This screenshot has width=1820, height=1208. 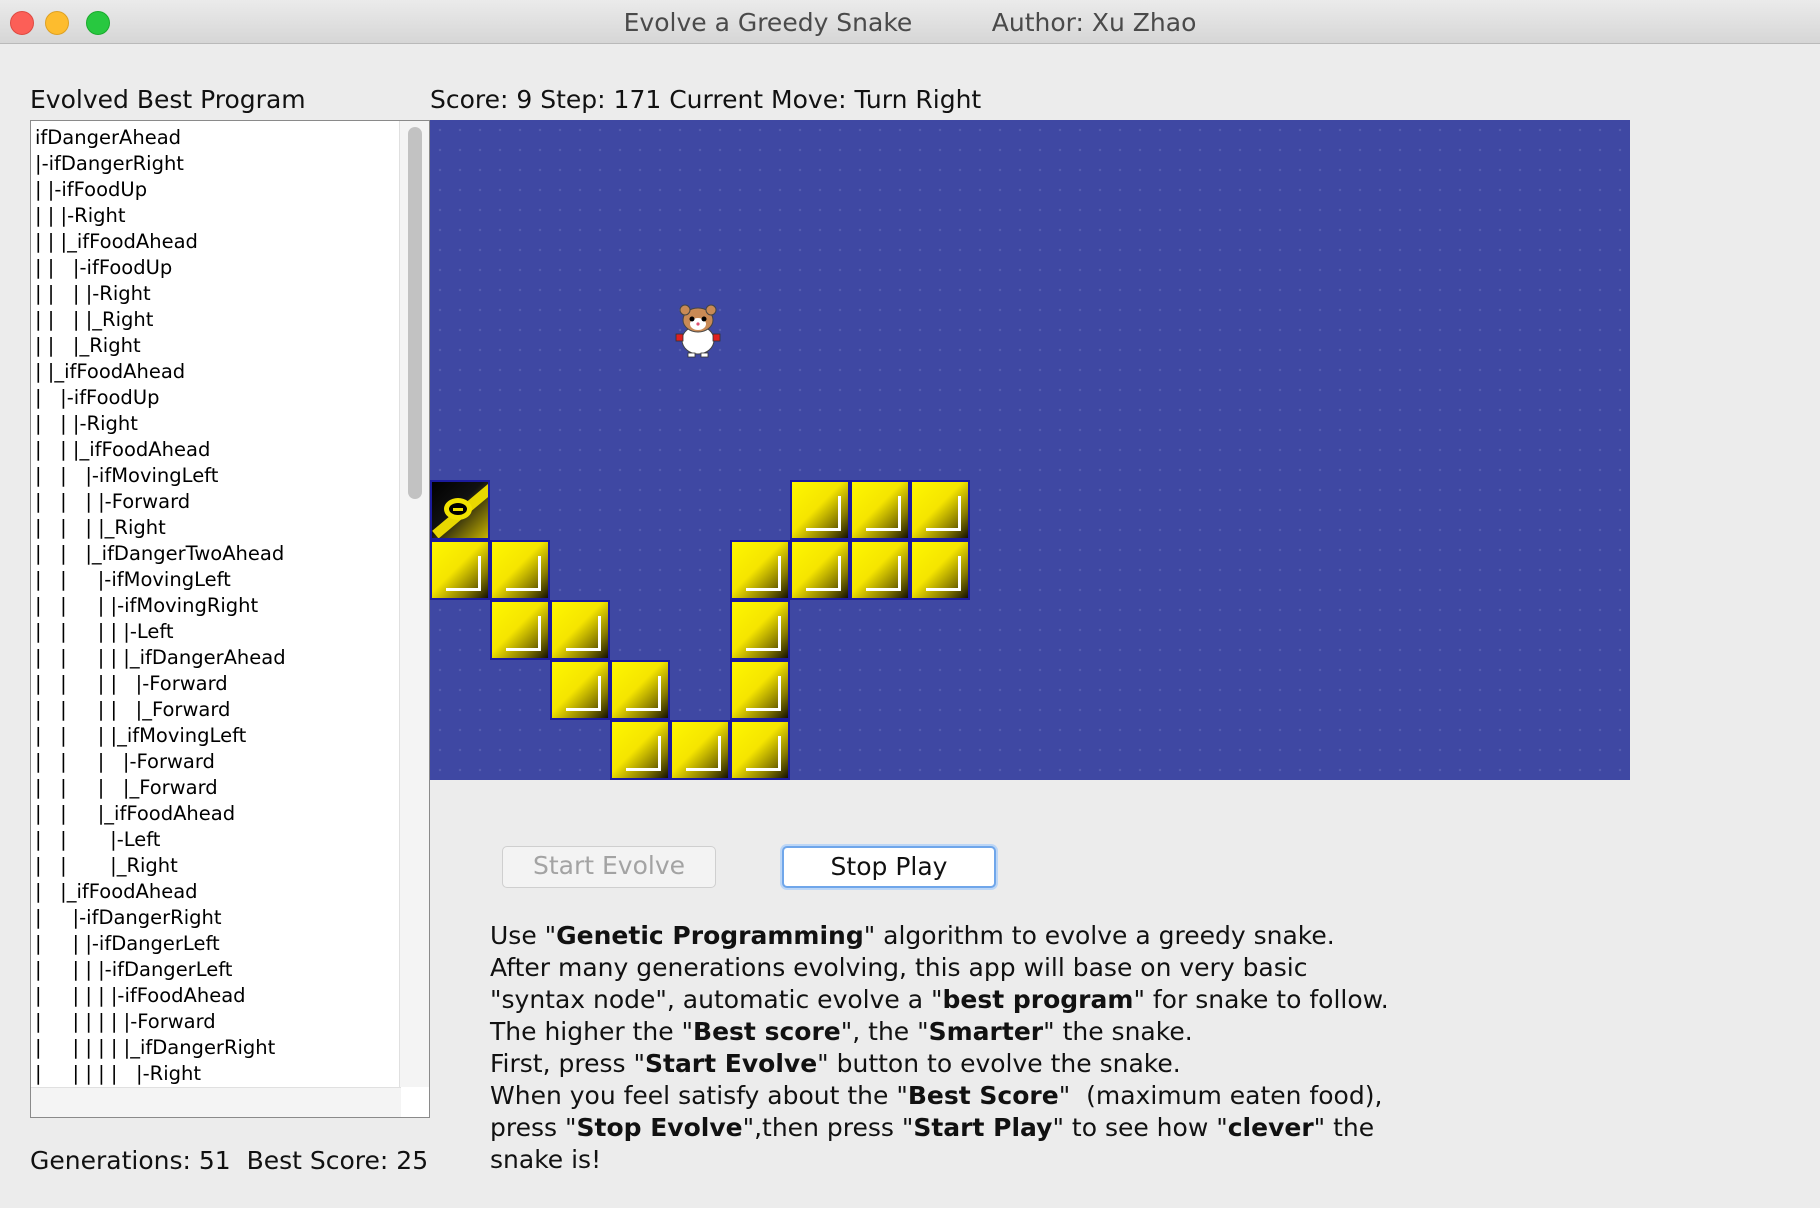 I want to click on instruction-line: snake is!, so click(x=940, y=1160).